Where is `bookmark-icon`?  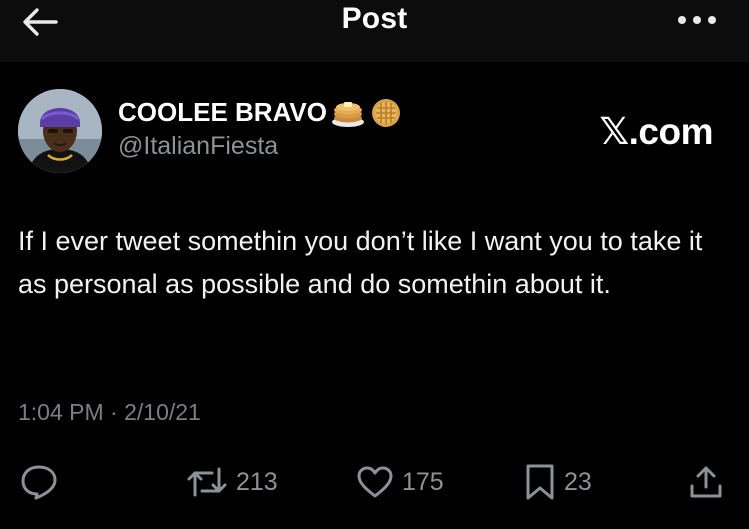
bookmark-icon is located at coordinates (540, 482).